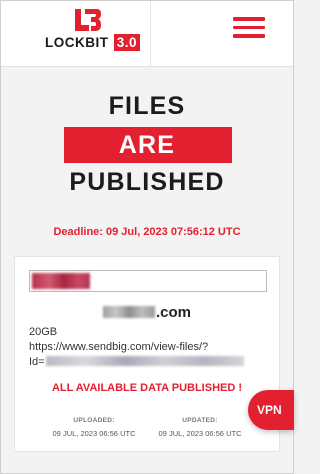 The height and width of the screenshot is (474, 320). Describe the element at coordinates (94, 433) in the screenshot. I see `uploaded-value: 09 JUL, 2023 06:56 UTC` at that location.